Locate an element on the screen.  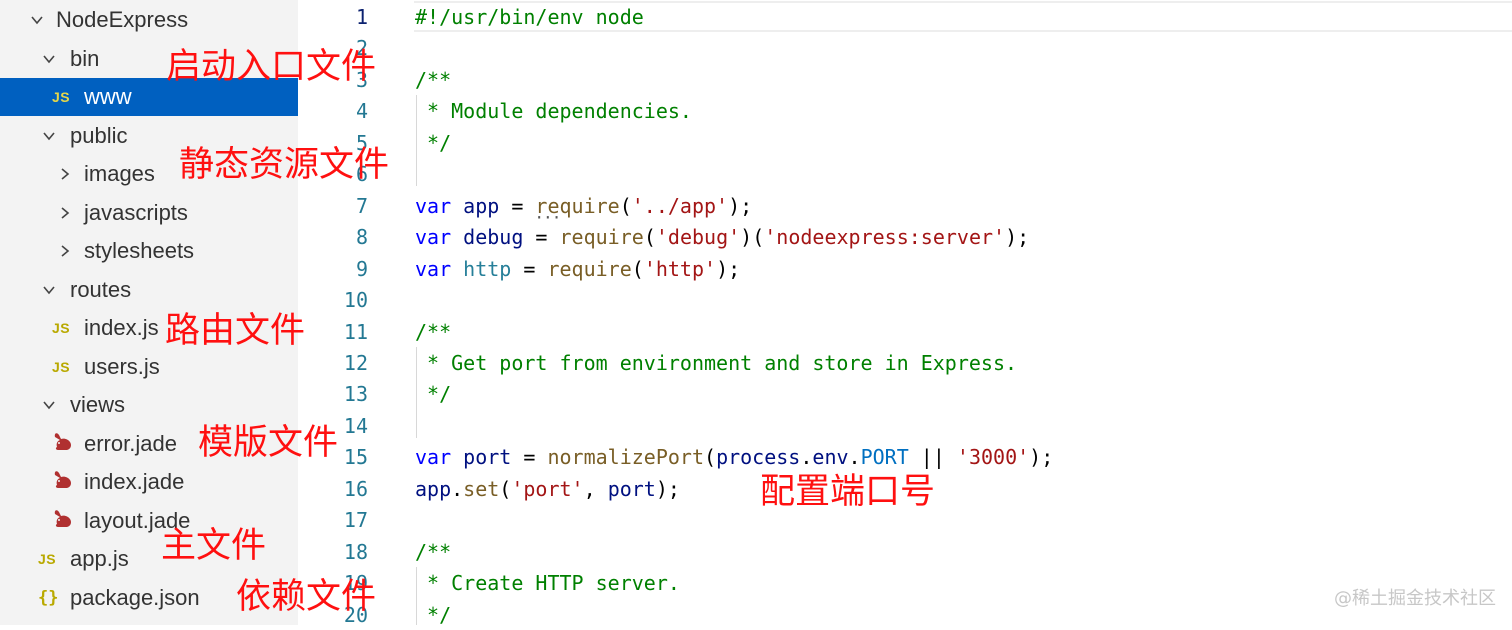
code-token: */ is located at coordinates (433, 393).